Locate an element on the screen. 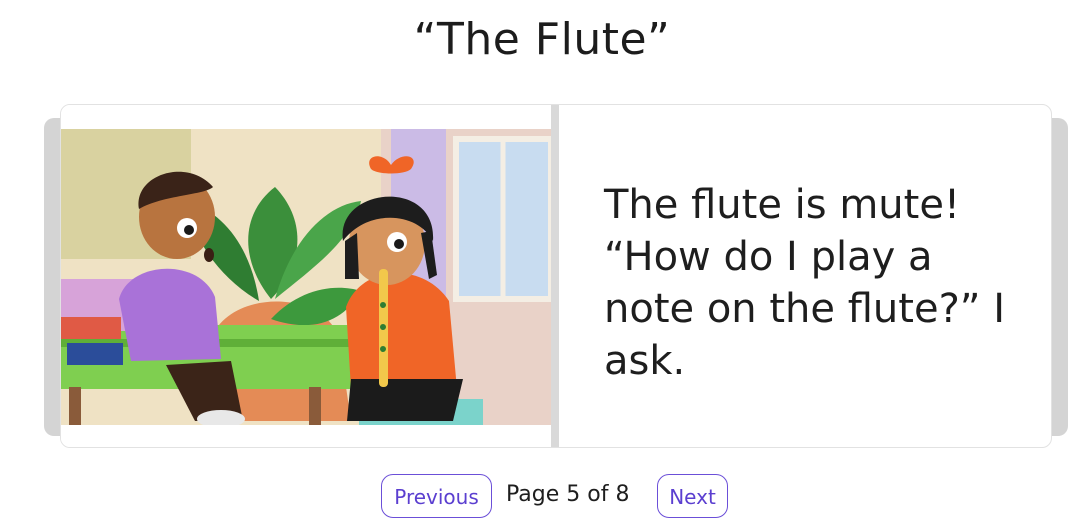  page-indicator: Page 5 of 8 is located at coordinates (568, 494).